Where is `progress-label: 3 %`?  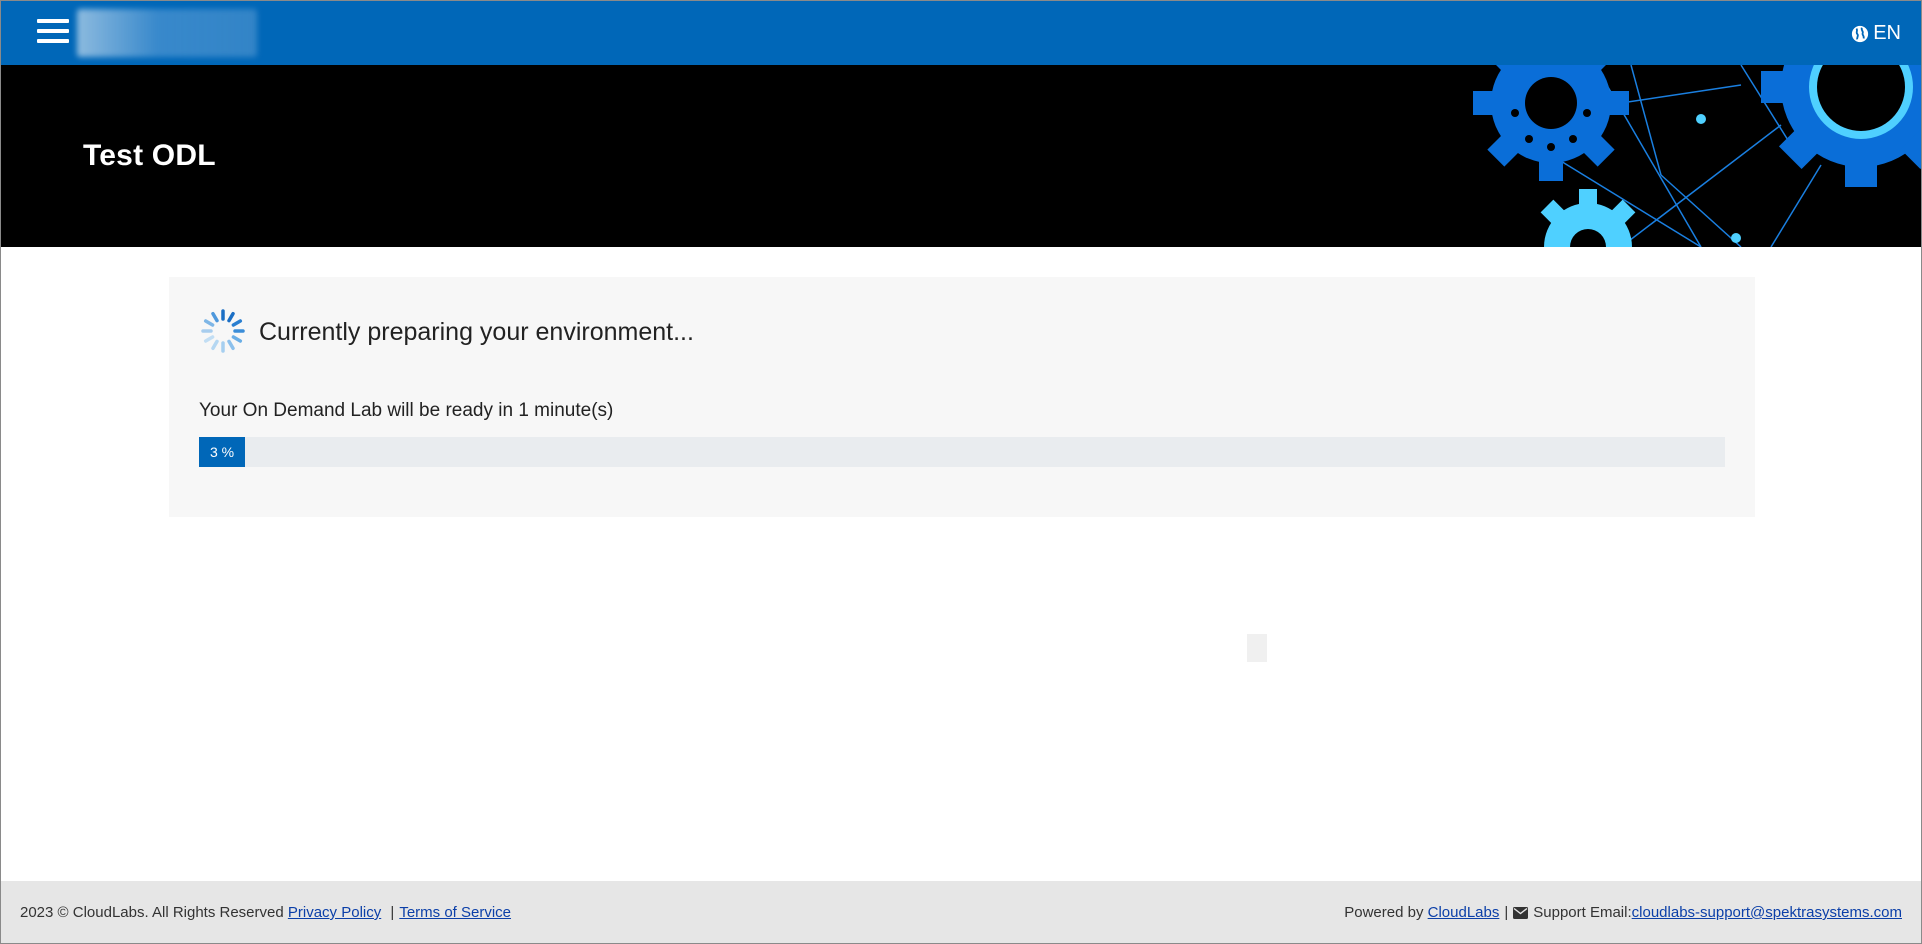 progress-label: 3 % is located at coordinates (222, 452).